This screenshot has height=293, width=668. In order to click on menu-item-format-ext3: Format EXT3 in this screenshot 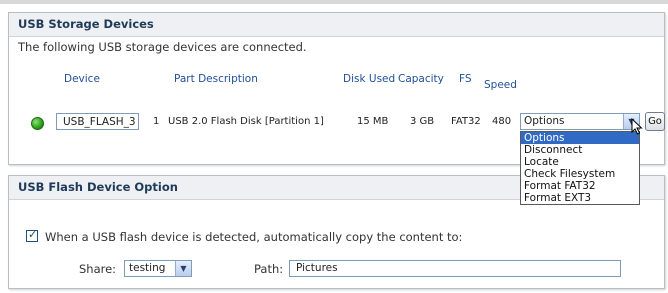, I will do `click(580, 198)`.